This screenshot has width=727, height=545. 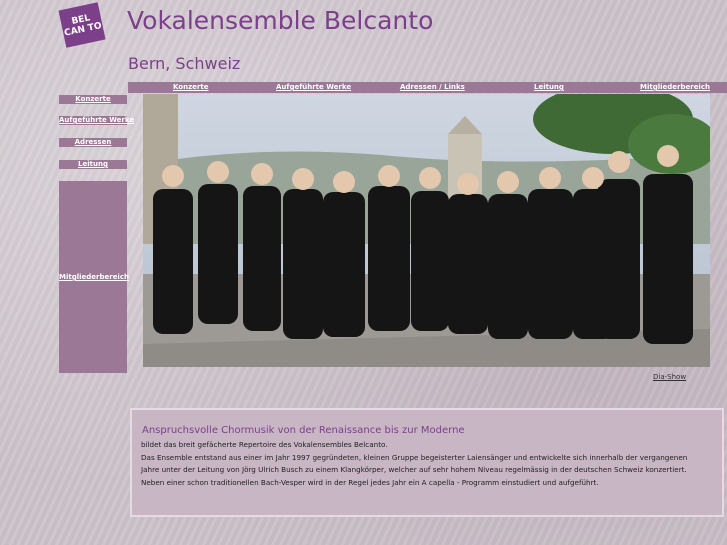 What do you see at coordinates (190, 87) in the screenshot?
I see `topnav-konzerte: Konzerte` at bounding box center [190, 87].